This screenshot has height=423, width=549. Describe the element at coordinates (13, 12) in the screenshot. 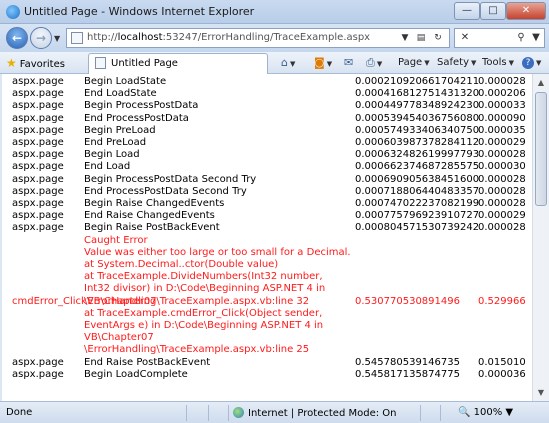

I see `ie-logo-icon` at that location.